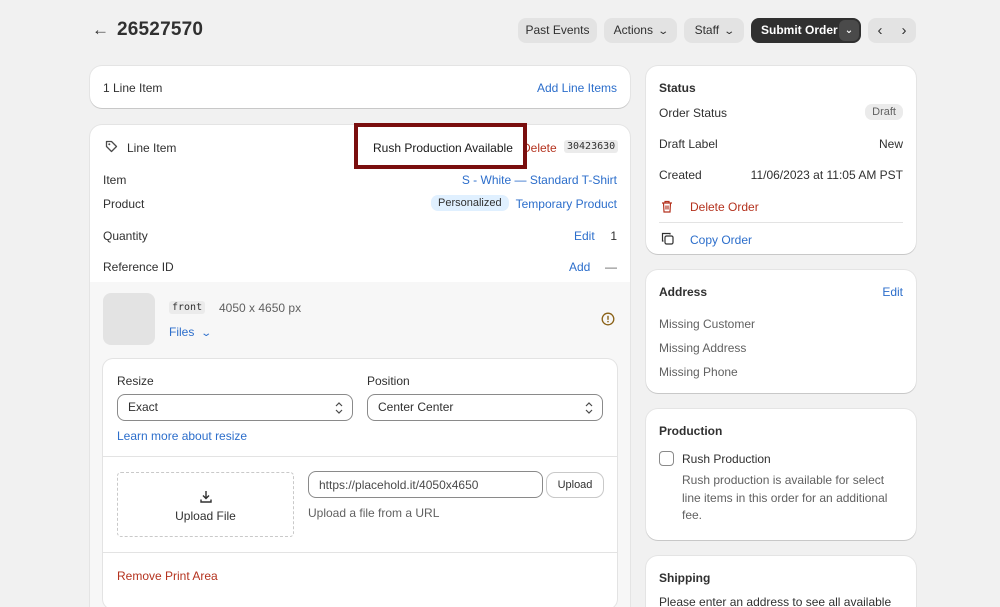 This screenshot has height=607, width=1000. Describe the element at coordinates (726, 459) in the screenshot. I see `rush-production-label: Rush Production` at that location.